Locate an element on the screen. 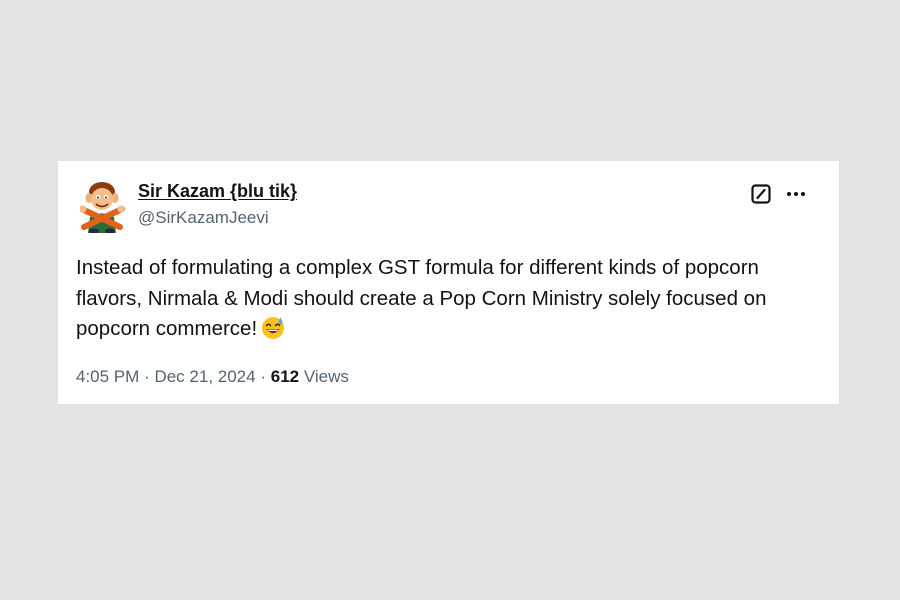 This screenshot has width=900, height=600. cartoon-avatar-icon is located at coordinates (102, 208).